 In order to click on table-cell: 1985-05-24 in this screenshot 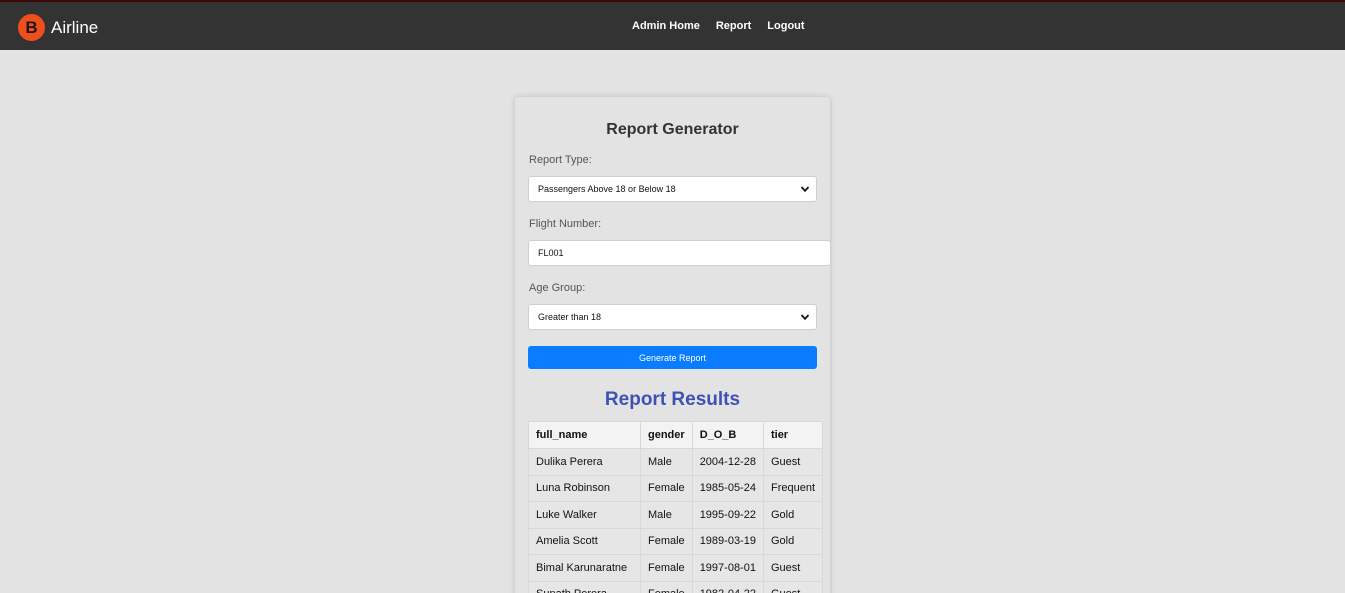, I will do `click(727, 488)`.